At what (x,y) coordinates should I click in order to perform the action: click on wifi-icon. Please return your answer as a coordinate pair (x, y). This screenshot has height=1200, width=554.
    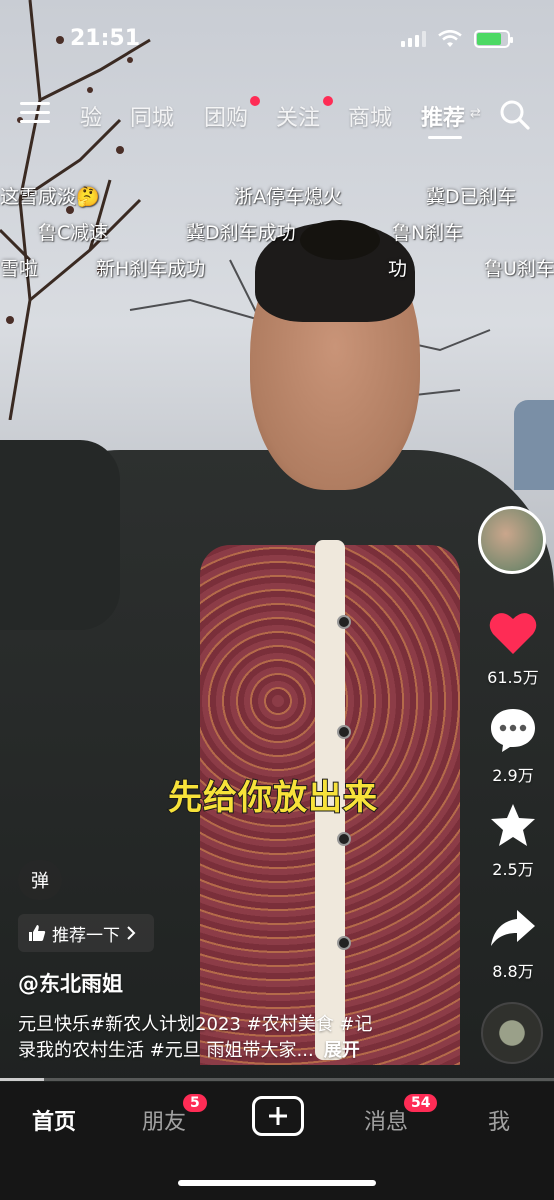
    Looking at the image, I should click on (450, 38).